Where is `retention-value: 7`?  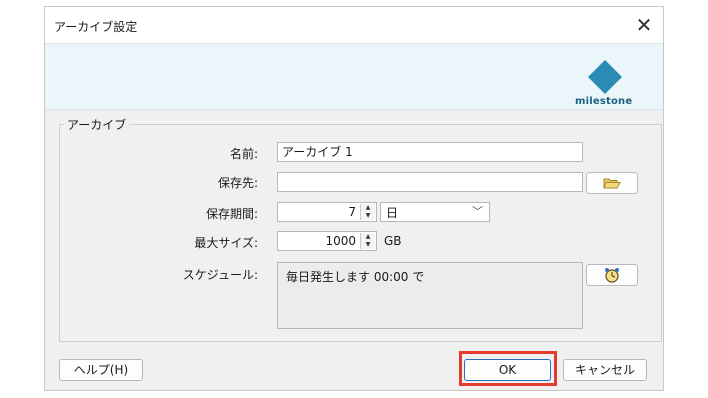
retention-value: 7 is located at coordinates (352, 212).